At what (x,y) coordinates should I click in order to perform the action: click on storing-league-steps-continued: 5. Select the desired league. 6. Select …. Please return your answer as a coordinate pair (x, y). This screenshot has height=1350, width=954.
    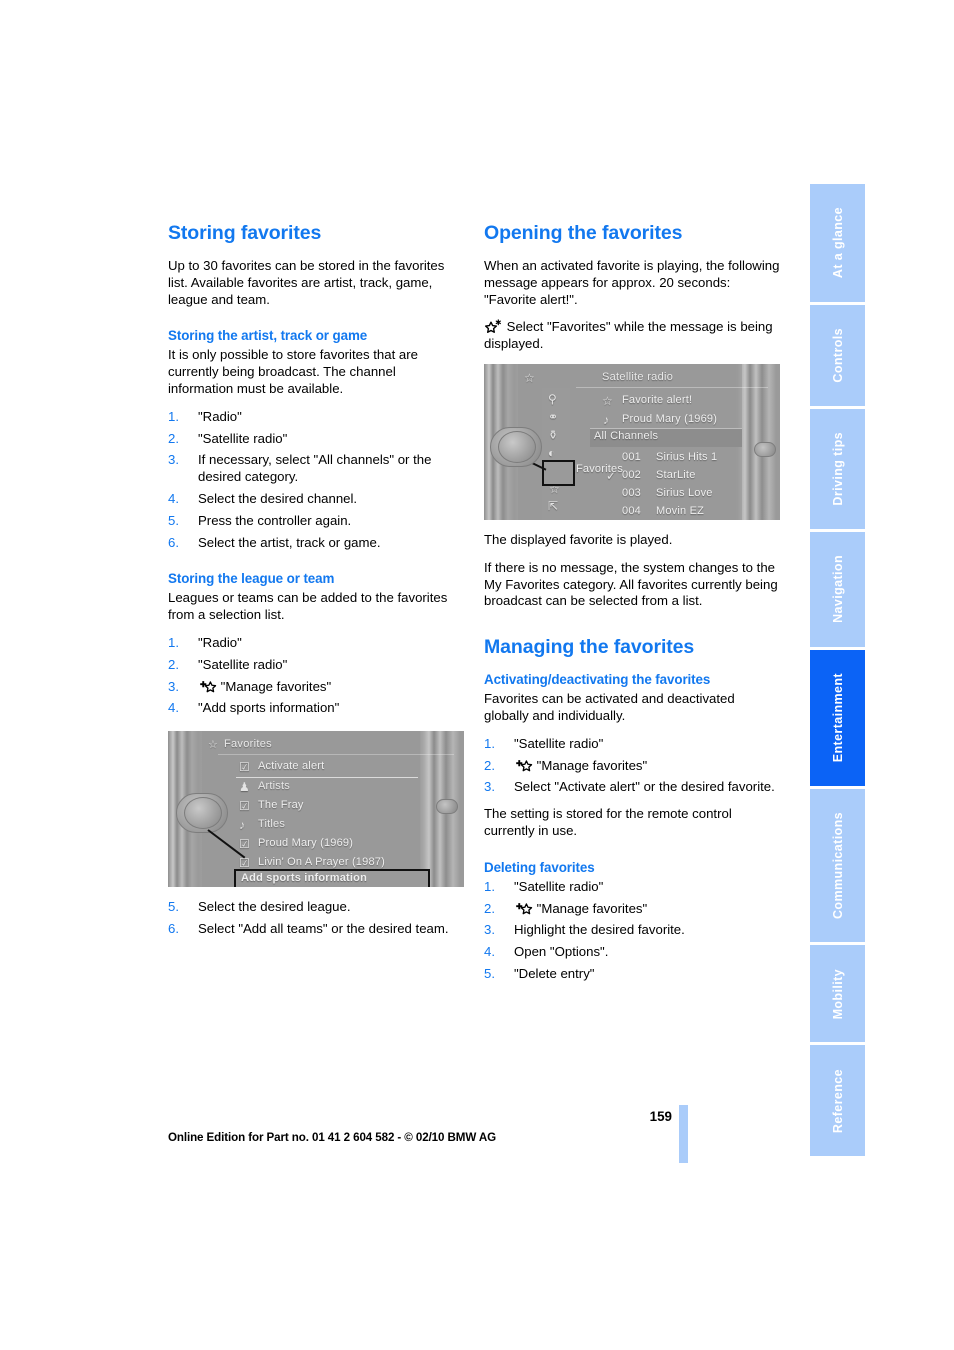
    Looking at the image, I should click on (316, 918).